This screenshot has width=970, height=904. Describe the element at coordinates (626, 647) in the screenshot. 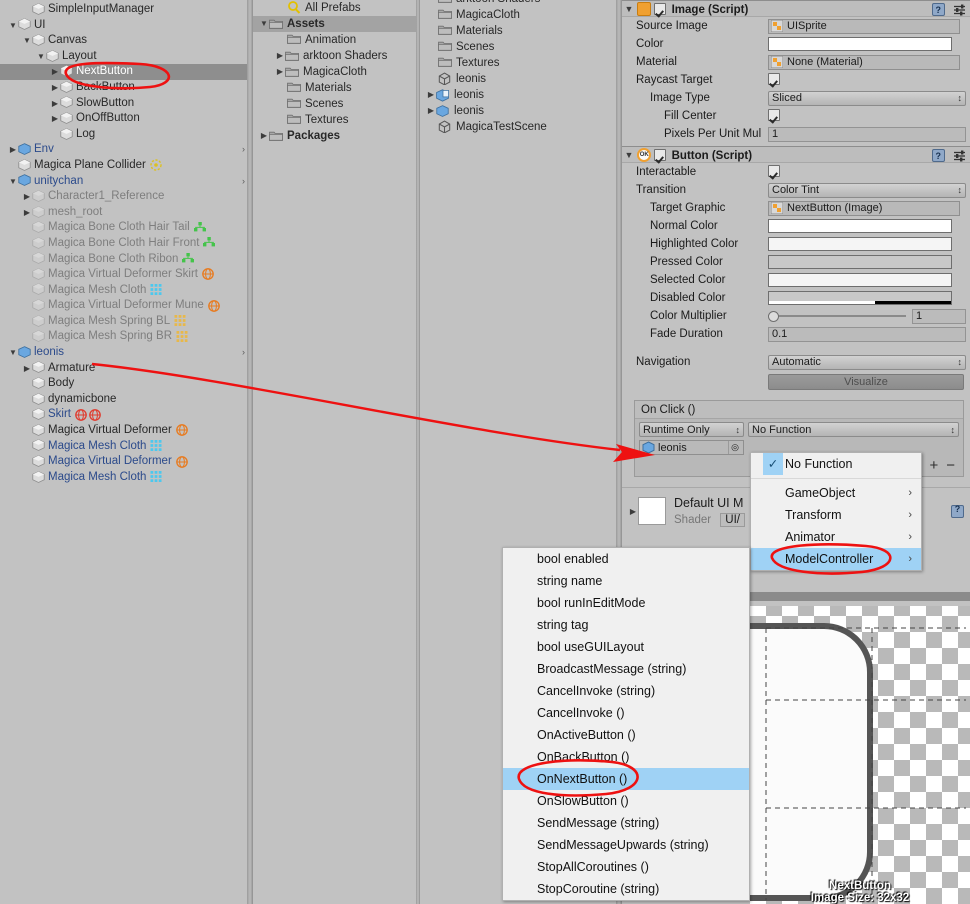

I see `member-menu-item: bool useGUILayout` at that location.